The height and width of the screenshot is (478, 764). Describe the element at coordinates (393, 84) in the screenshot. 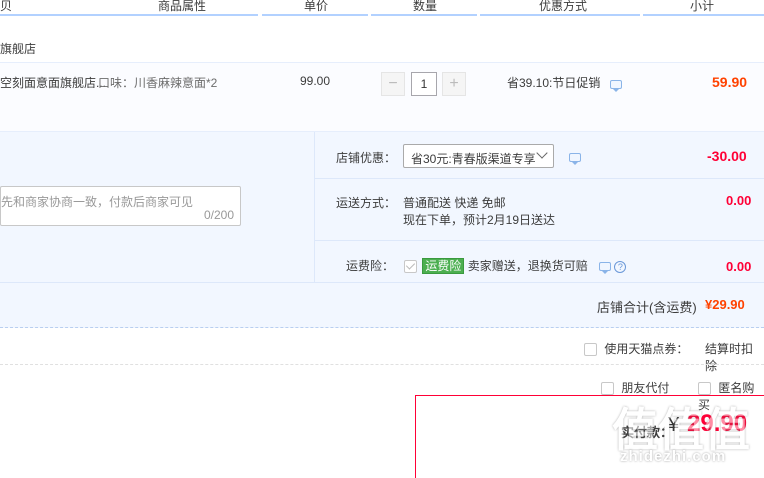

I see `quantity-decrease-button: −` at that location.